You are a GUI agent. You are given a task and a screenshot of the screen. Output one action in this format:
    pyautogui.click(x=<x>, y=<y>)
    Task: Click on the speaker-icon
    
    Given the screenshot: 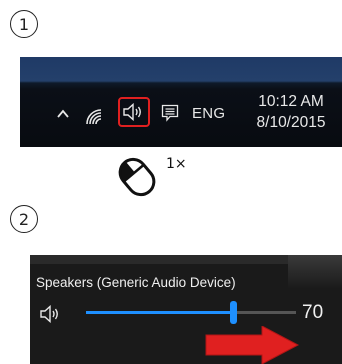 What is the action you would take?
    pyautogui.click(x=52, y=314)
    